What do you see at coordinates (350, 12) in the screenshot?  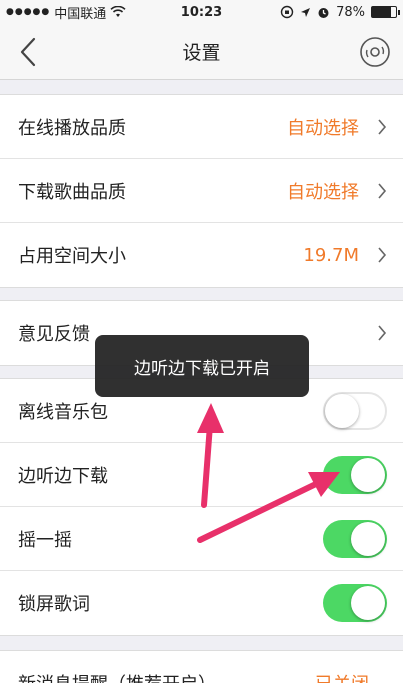 I see `battery-percent: 78%` at bounding box center [350, 12].